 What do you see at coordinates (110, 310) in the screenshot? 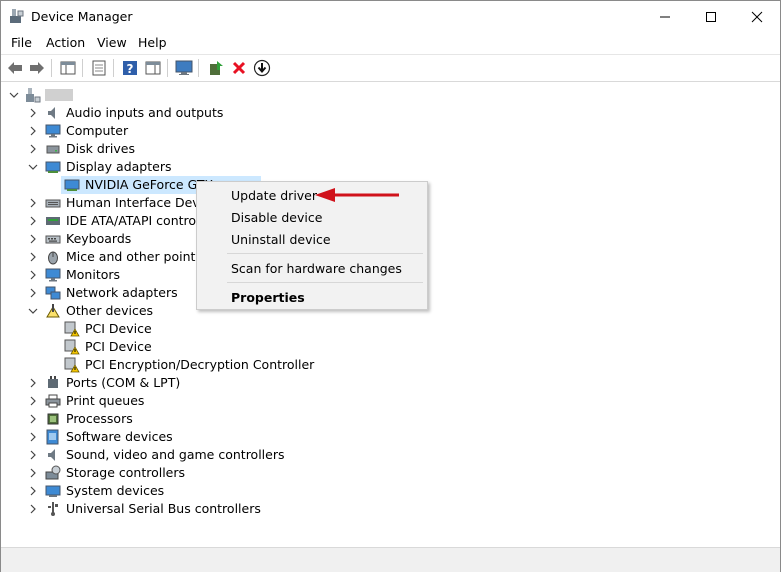
I see `tree-item-label: Other devices` at bounding box center [110, 310].